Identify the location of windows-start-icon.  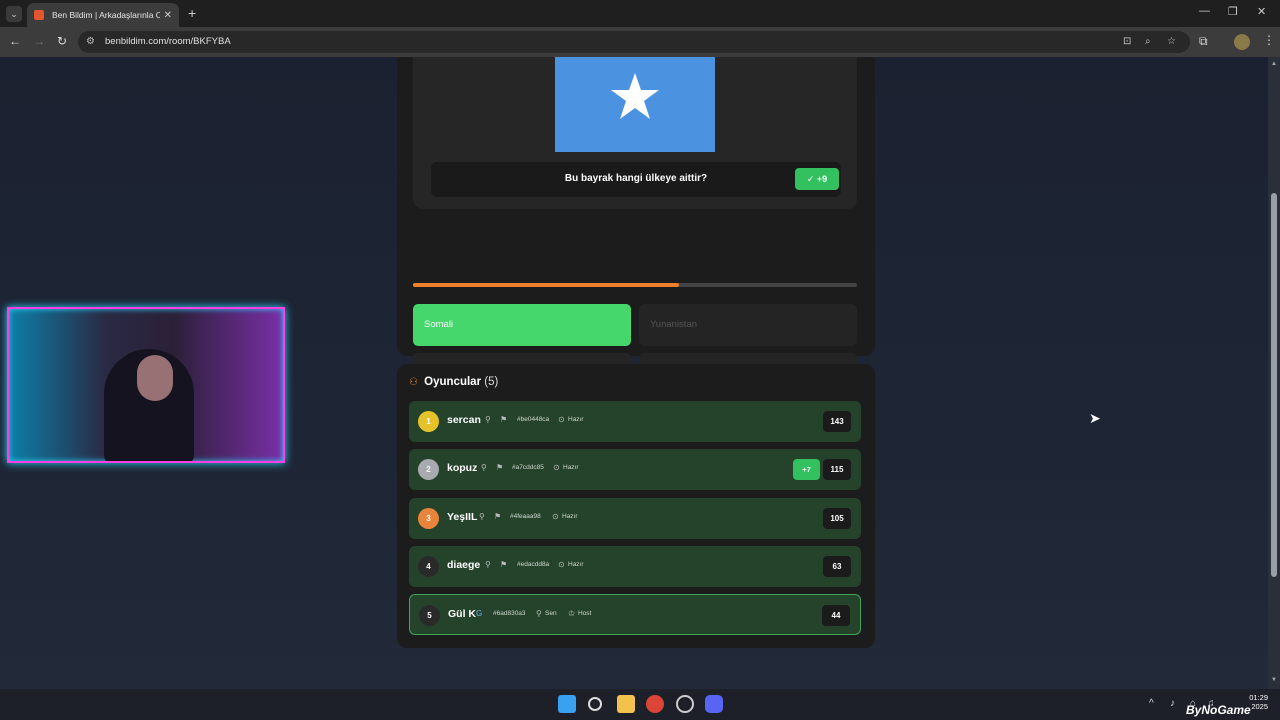
(567, 704).